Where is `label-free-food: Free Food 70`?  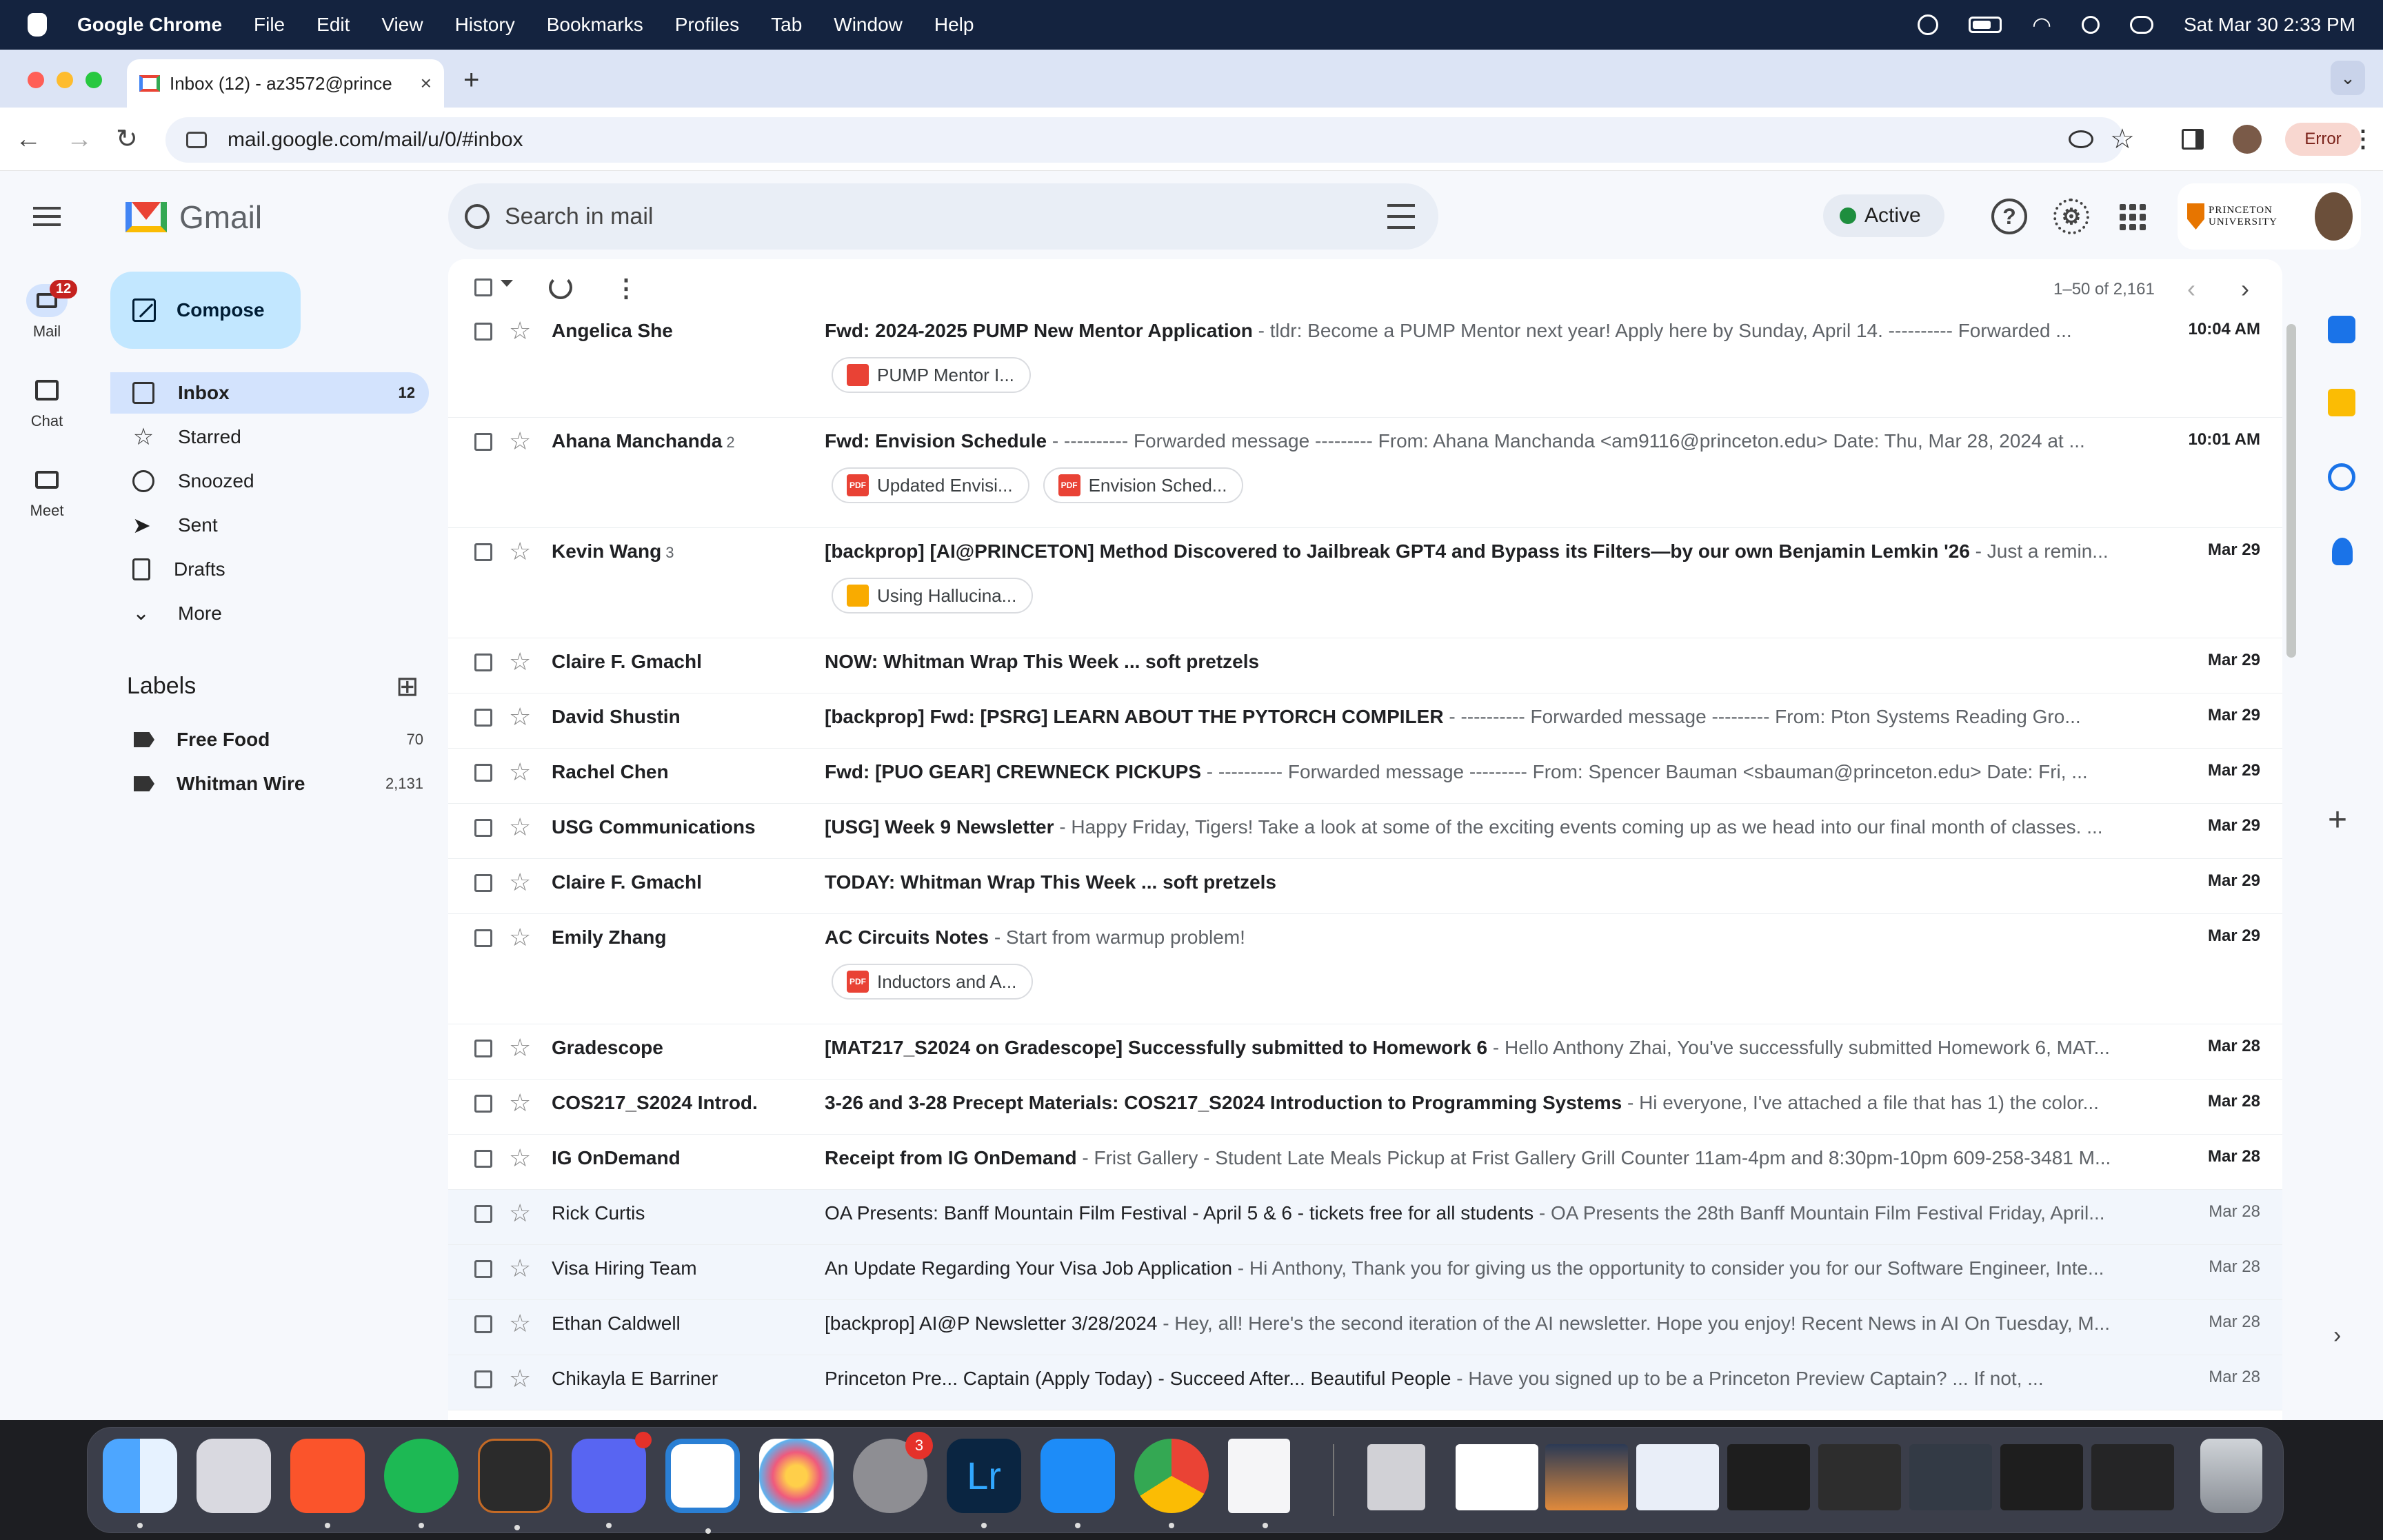 label-free-food: Free Food 70 is located at coordinates (278, 740).